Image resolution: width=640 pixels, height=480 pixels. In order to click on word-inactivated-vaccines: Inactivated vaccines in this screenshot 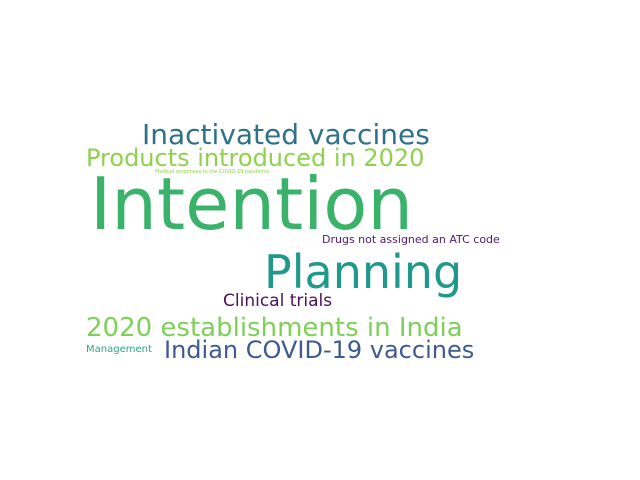, I will do `click(286, 134)`.